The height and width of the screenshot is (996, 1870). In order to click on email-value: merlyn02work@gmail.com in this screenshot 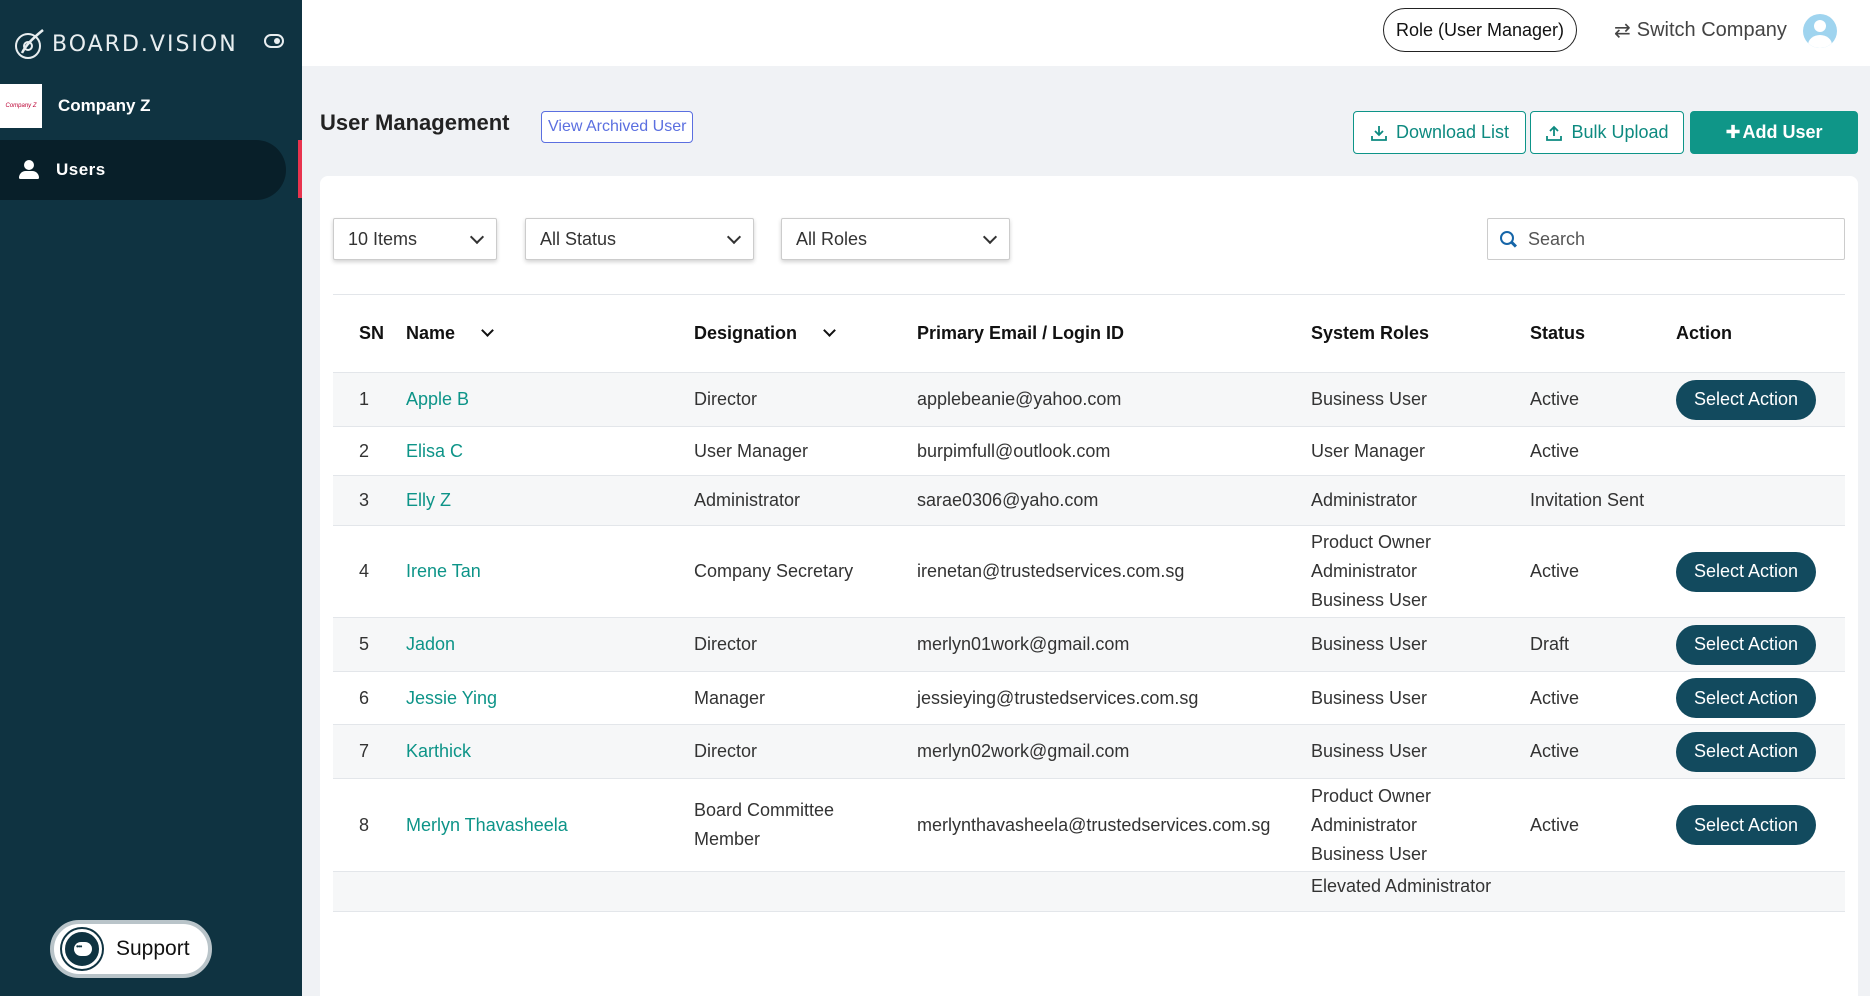, I will do `click(1023, 751)`.